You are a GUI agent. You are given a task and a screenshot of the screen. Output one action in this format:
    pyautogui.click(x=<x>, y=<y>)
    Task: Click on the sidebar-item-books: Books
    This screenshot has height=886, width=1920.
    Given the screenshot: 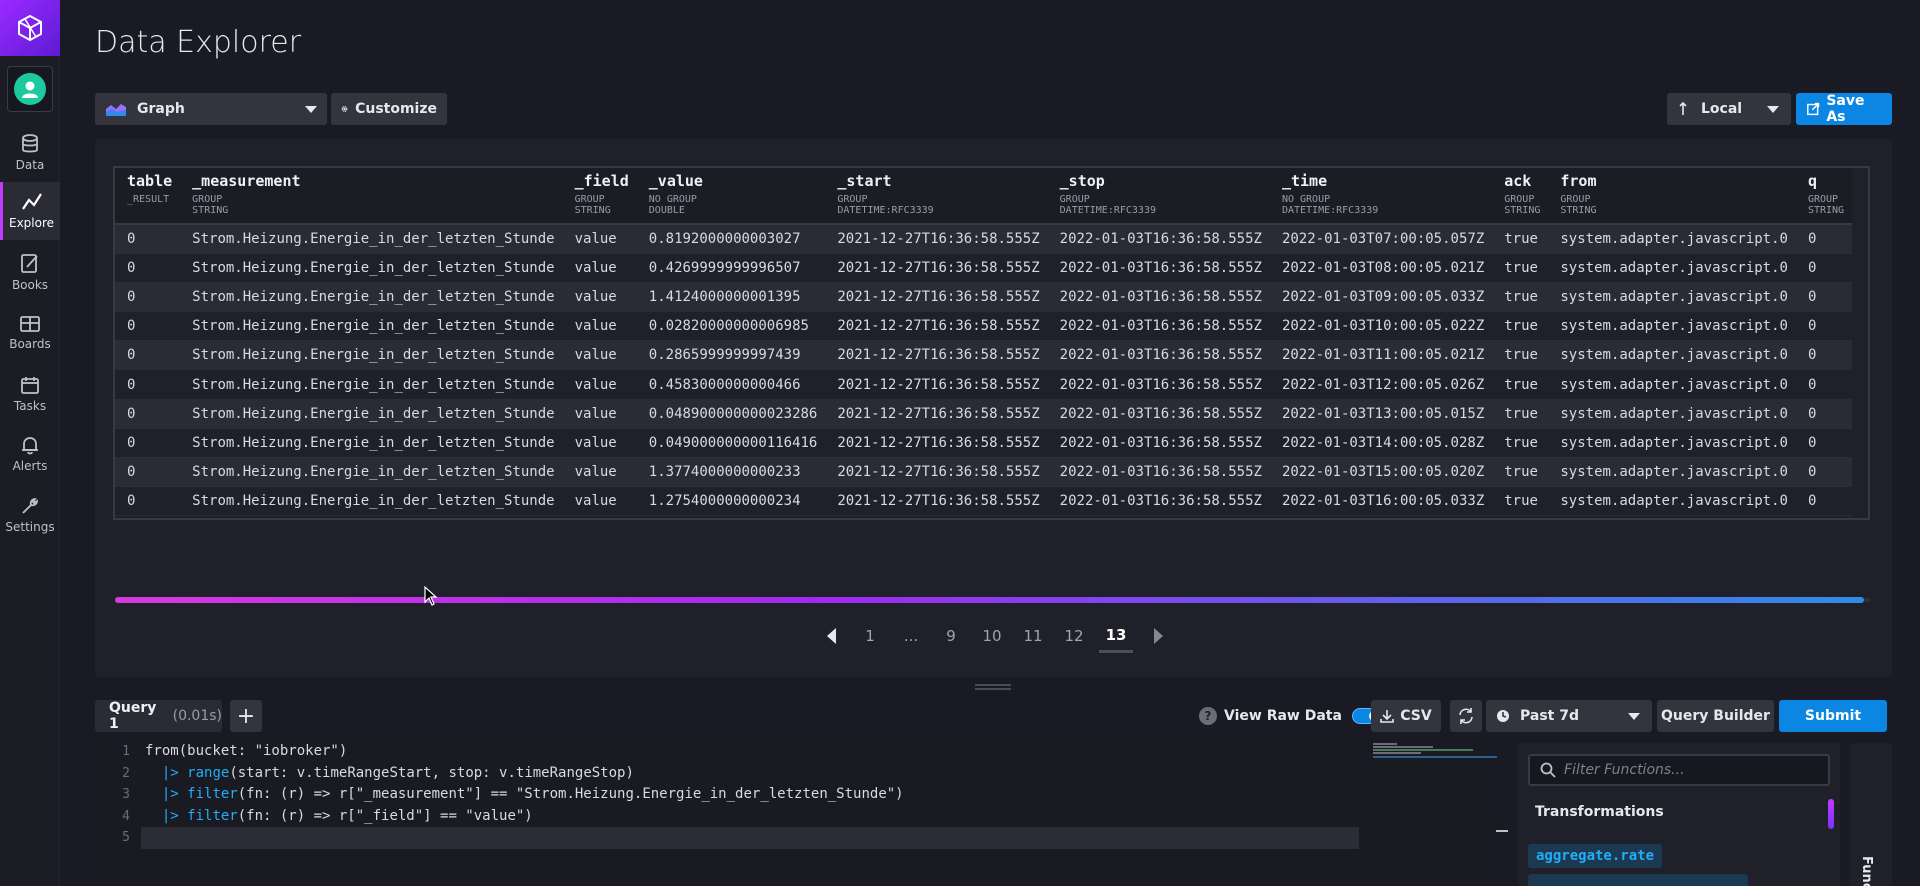 What is the action you would take?
    pyautogui.click(x=30, y=272)
    